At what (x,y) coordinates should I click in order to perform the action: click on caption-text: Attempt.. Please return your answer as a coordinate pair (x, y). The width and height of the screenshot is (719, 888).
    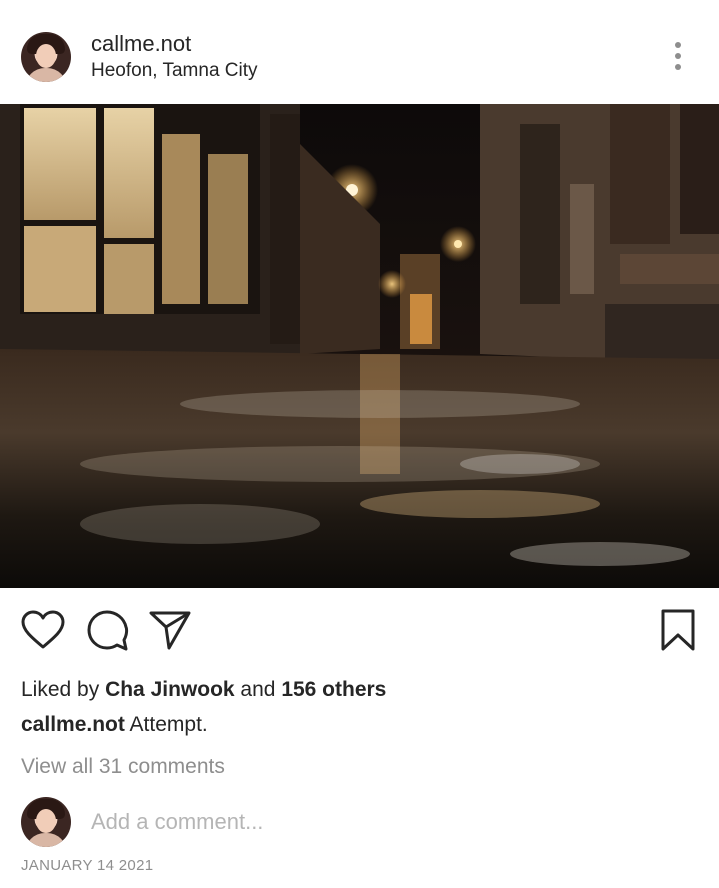
    Looking at the image, I should click on (166, 724).